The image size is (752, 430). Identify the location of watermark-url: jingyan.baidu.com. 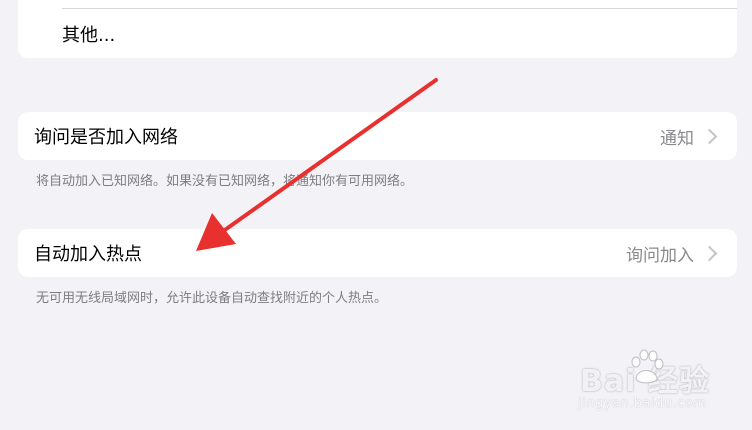
(642, 403).